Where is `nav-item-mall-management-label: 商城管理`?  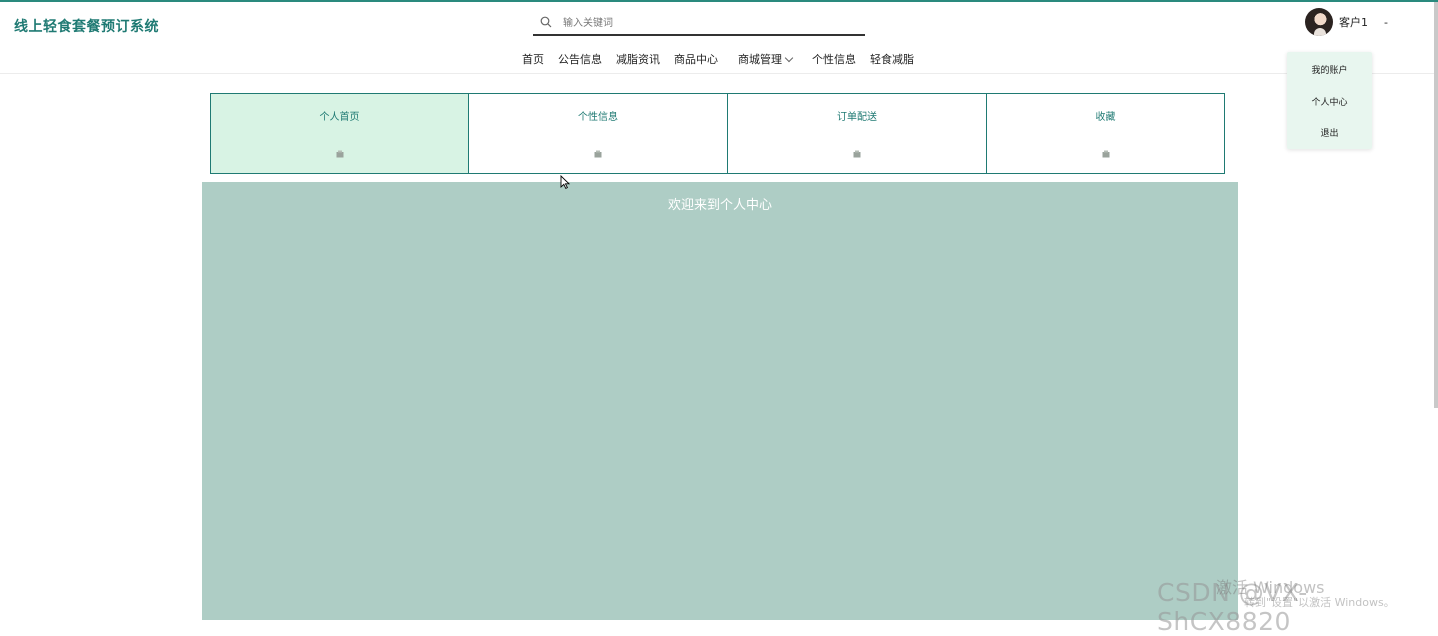
nav-item-mall-management-label: 商城管理 is located at coordinates (760, 59).